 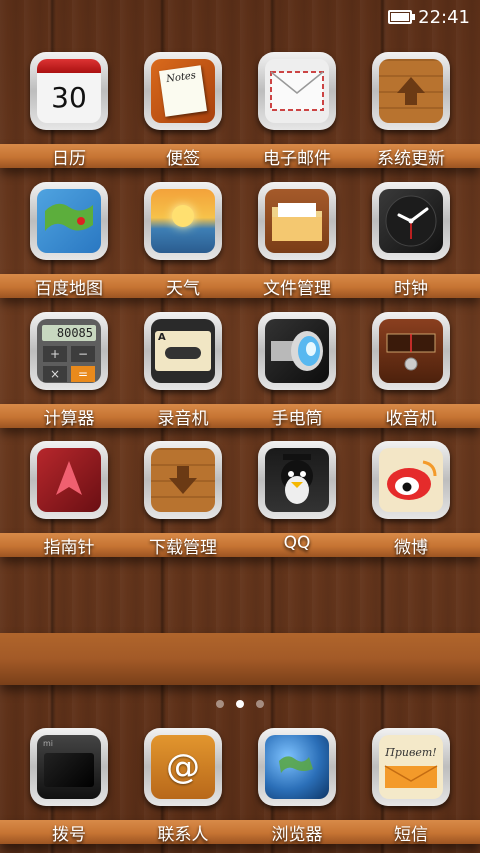 What do you see at coordinates (55, 374) in the screenshot?
I see `multiply-key: ×` at bounding box center [55, 374].